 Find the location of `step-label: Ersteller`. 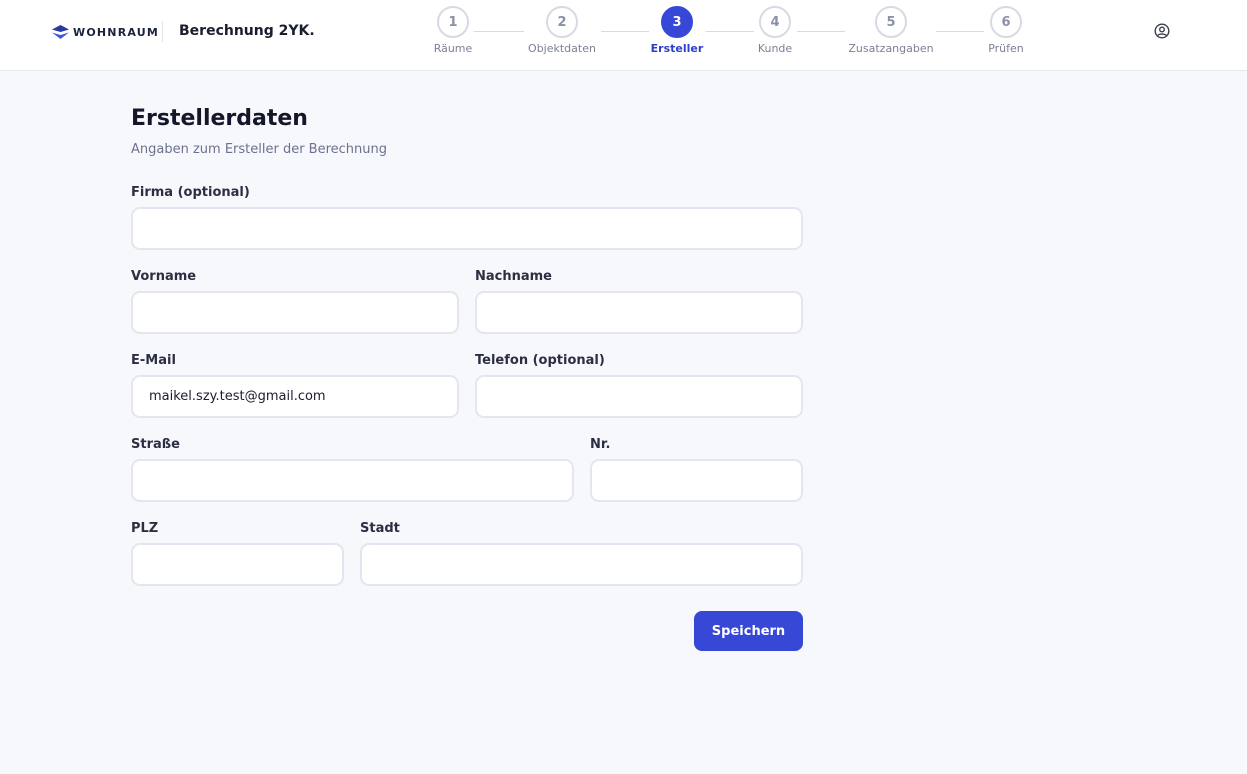

step-label: Ersteller is located at coordinates (677, 48).